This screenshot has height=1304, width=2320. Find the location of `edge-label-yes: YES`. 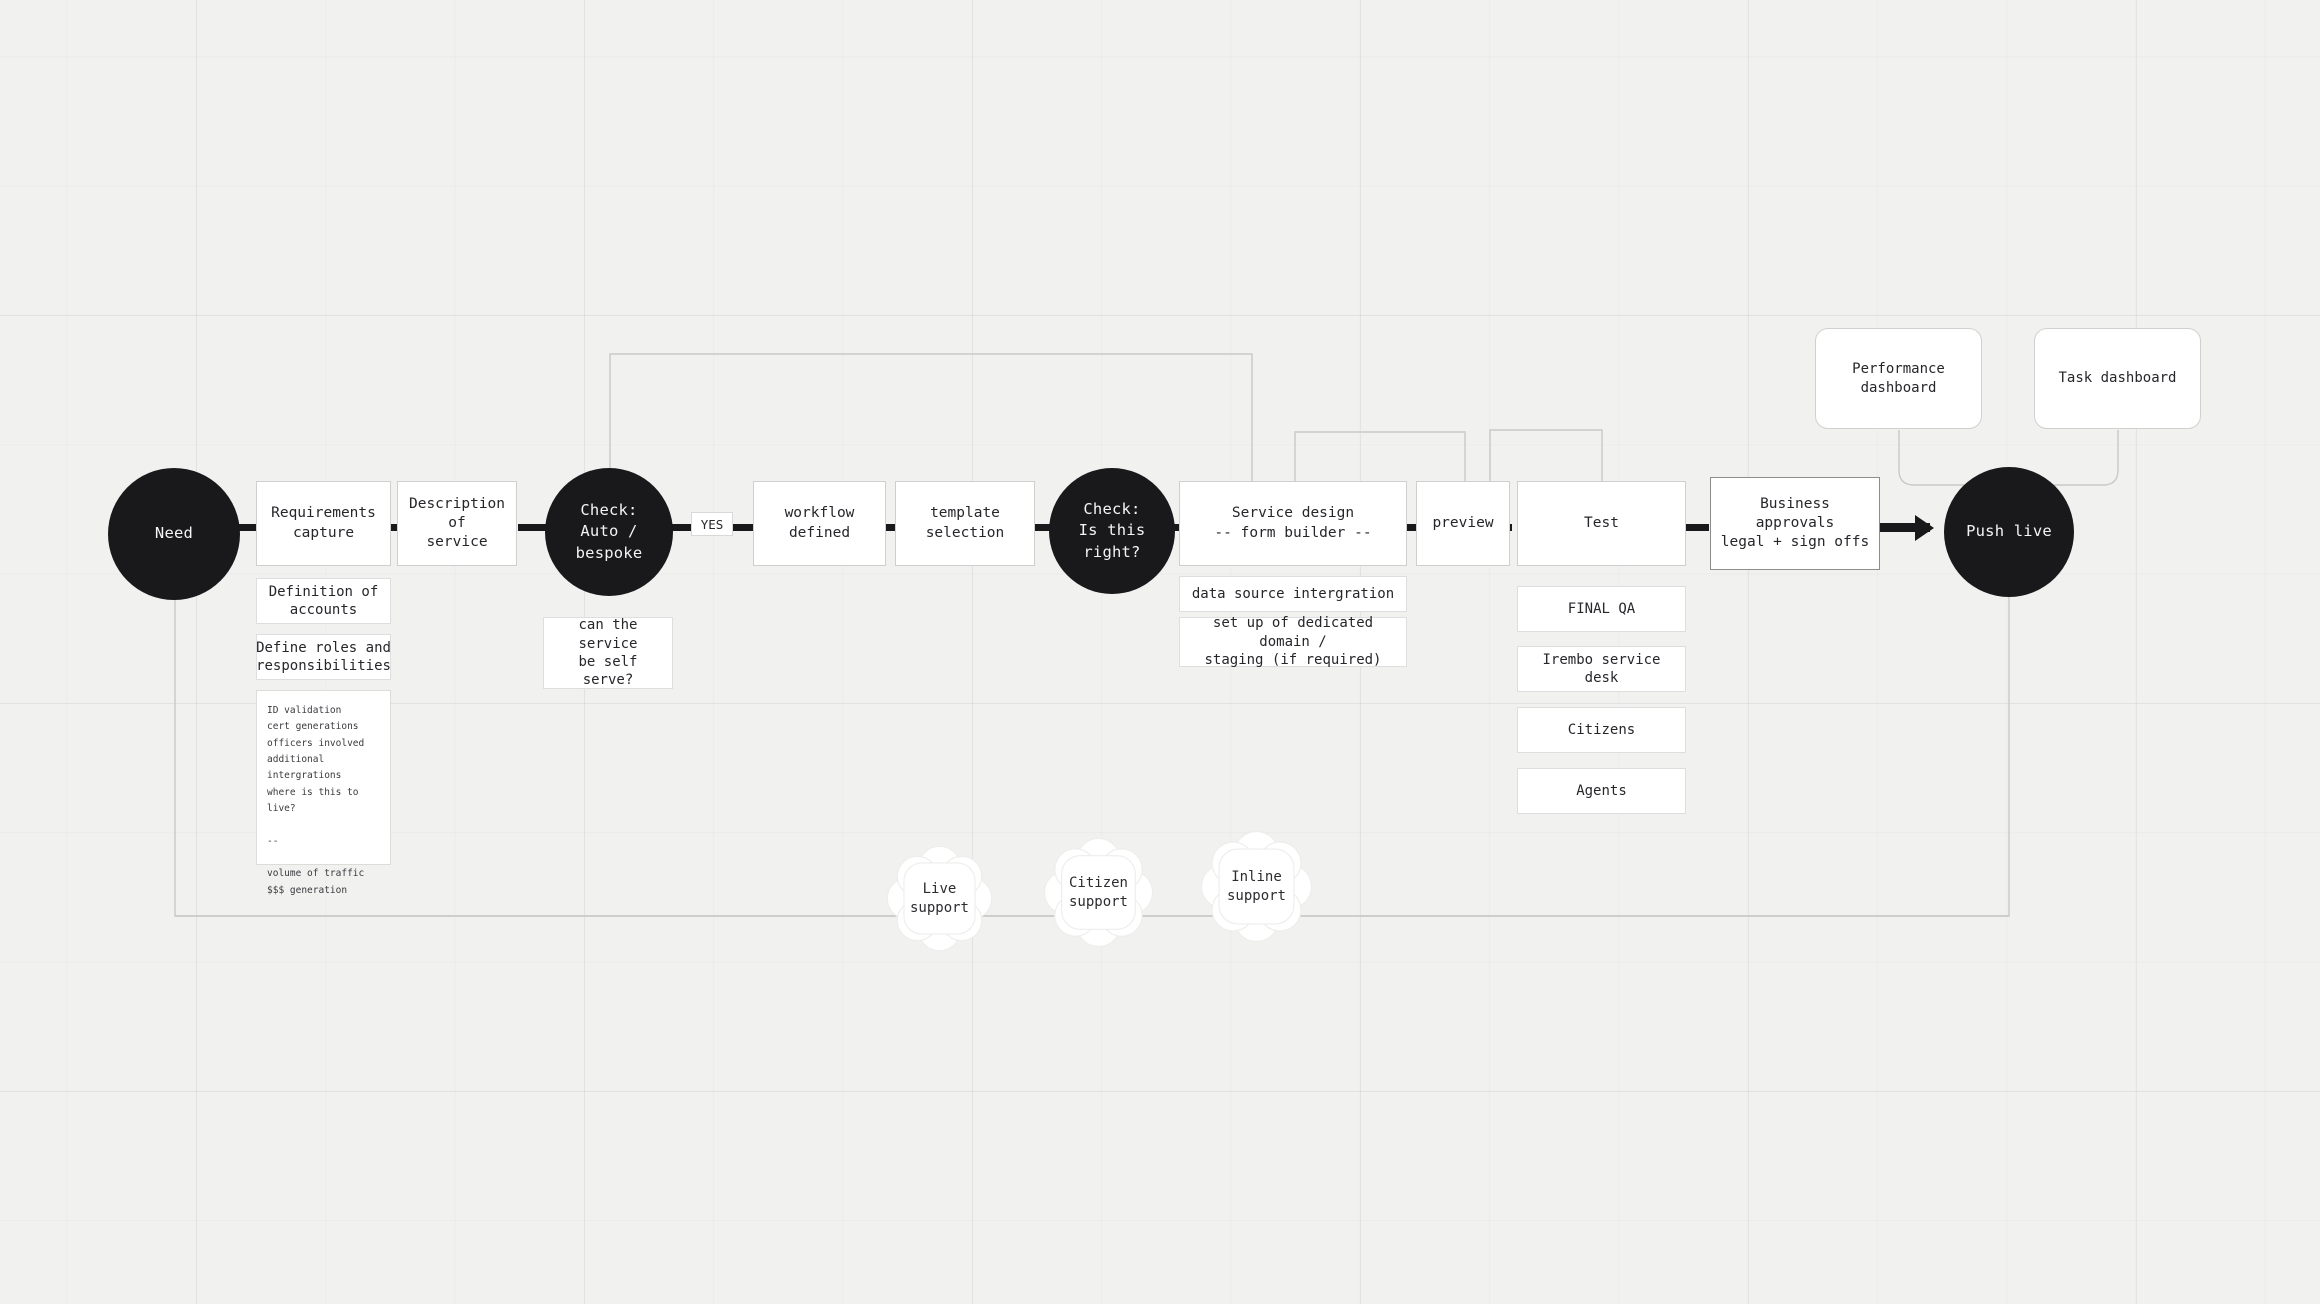

edge-label-yes: YES is located at coordinates (712, 524).